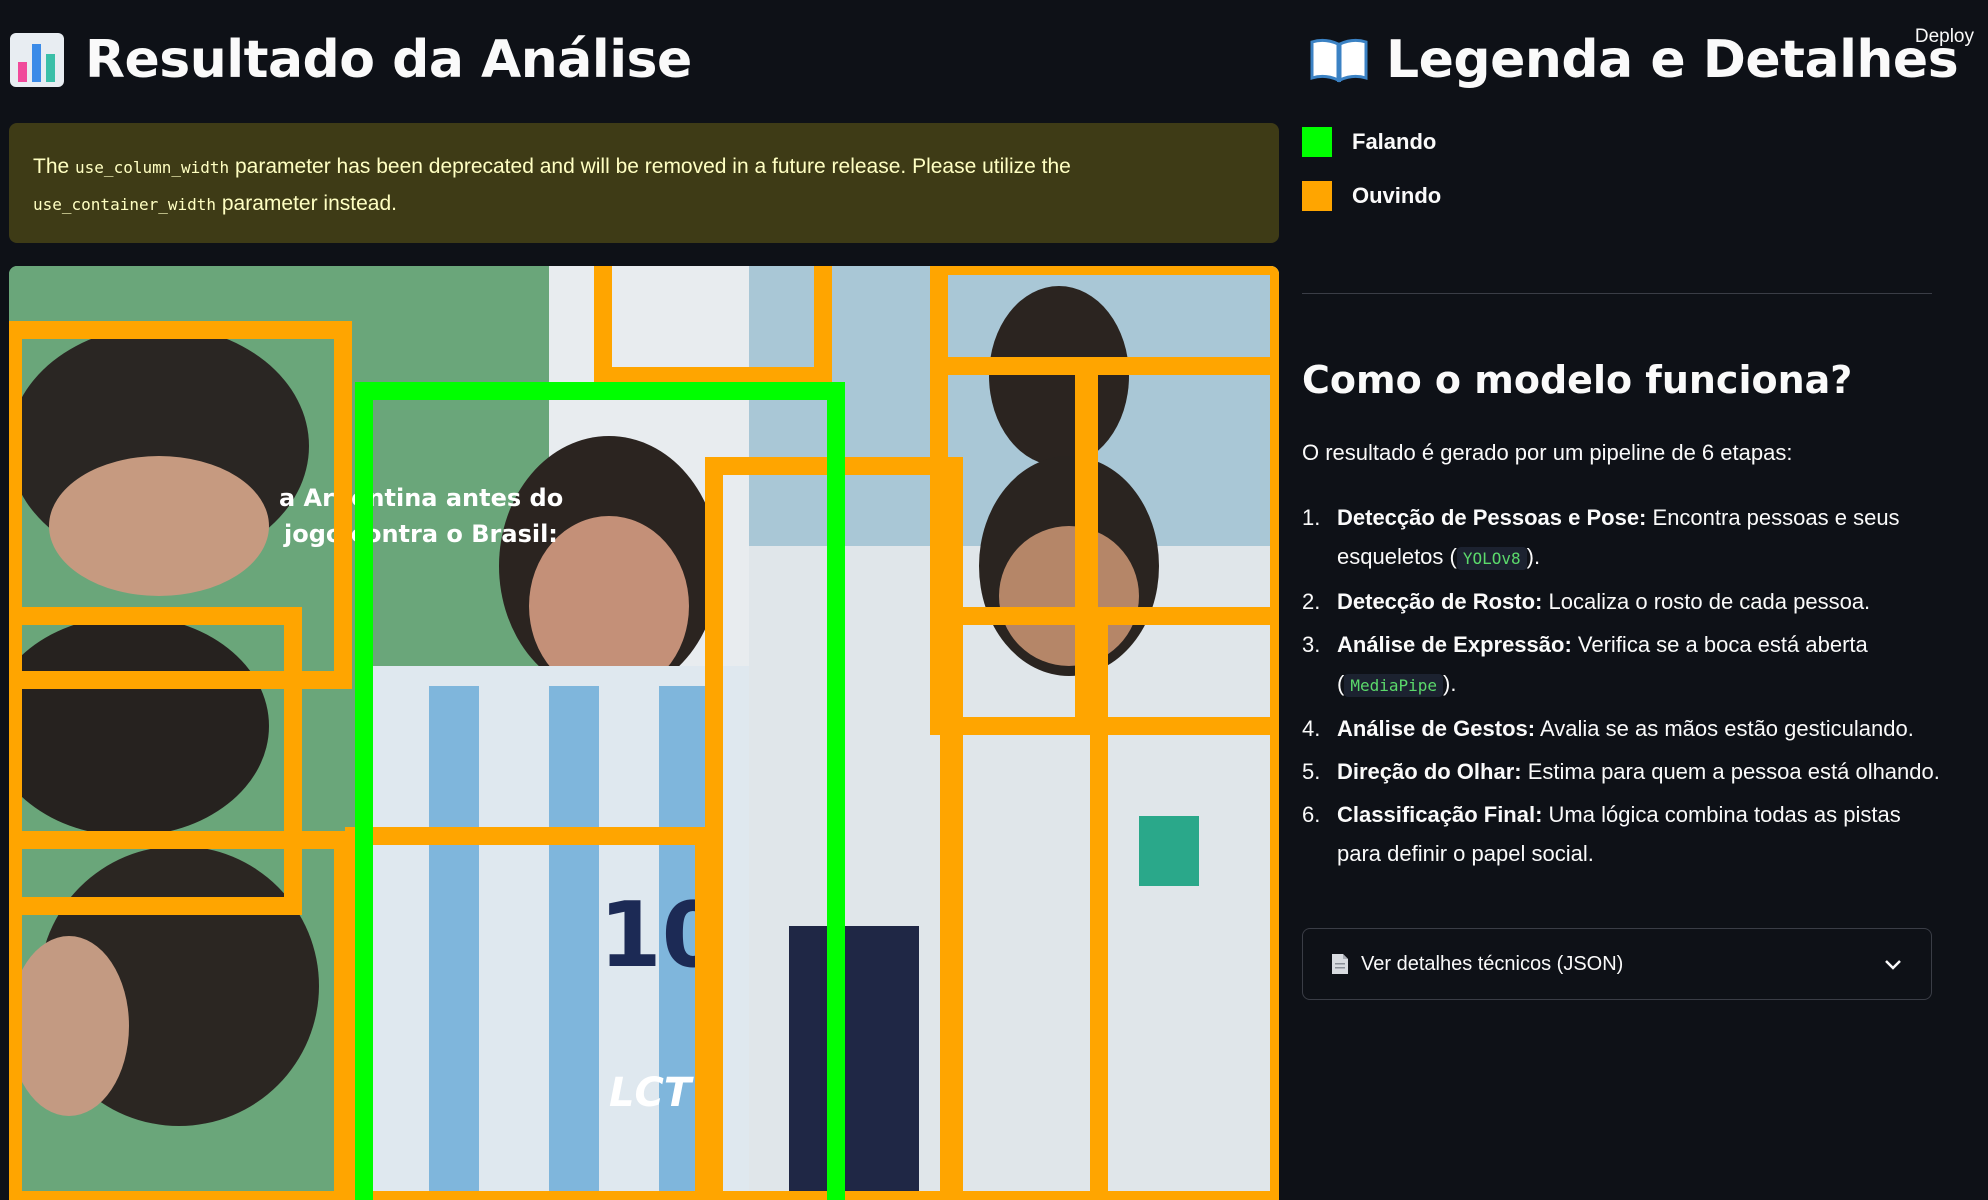 The width and height of the screenshot is (1988, 1200). Describe the element at coordinates (1311, 601) in the screenshot. I see `step-number: 2.` at that location.